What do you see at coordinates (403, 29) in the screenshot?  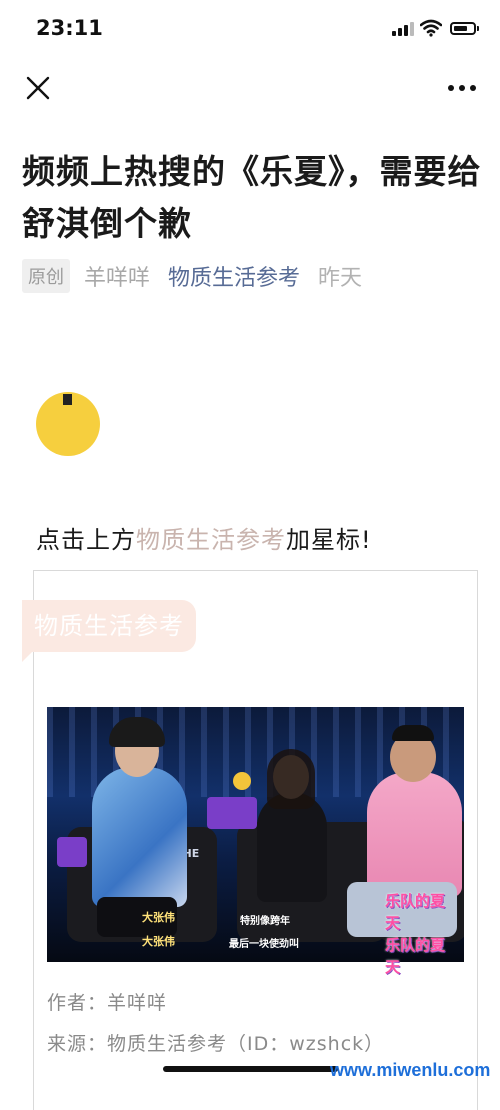 I see `signal-icon` at bounding box center [403, 29].